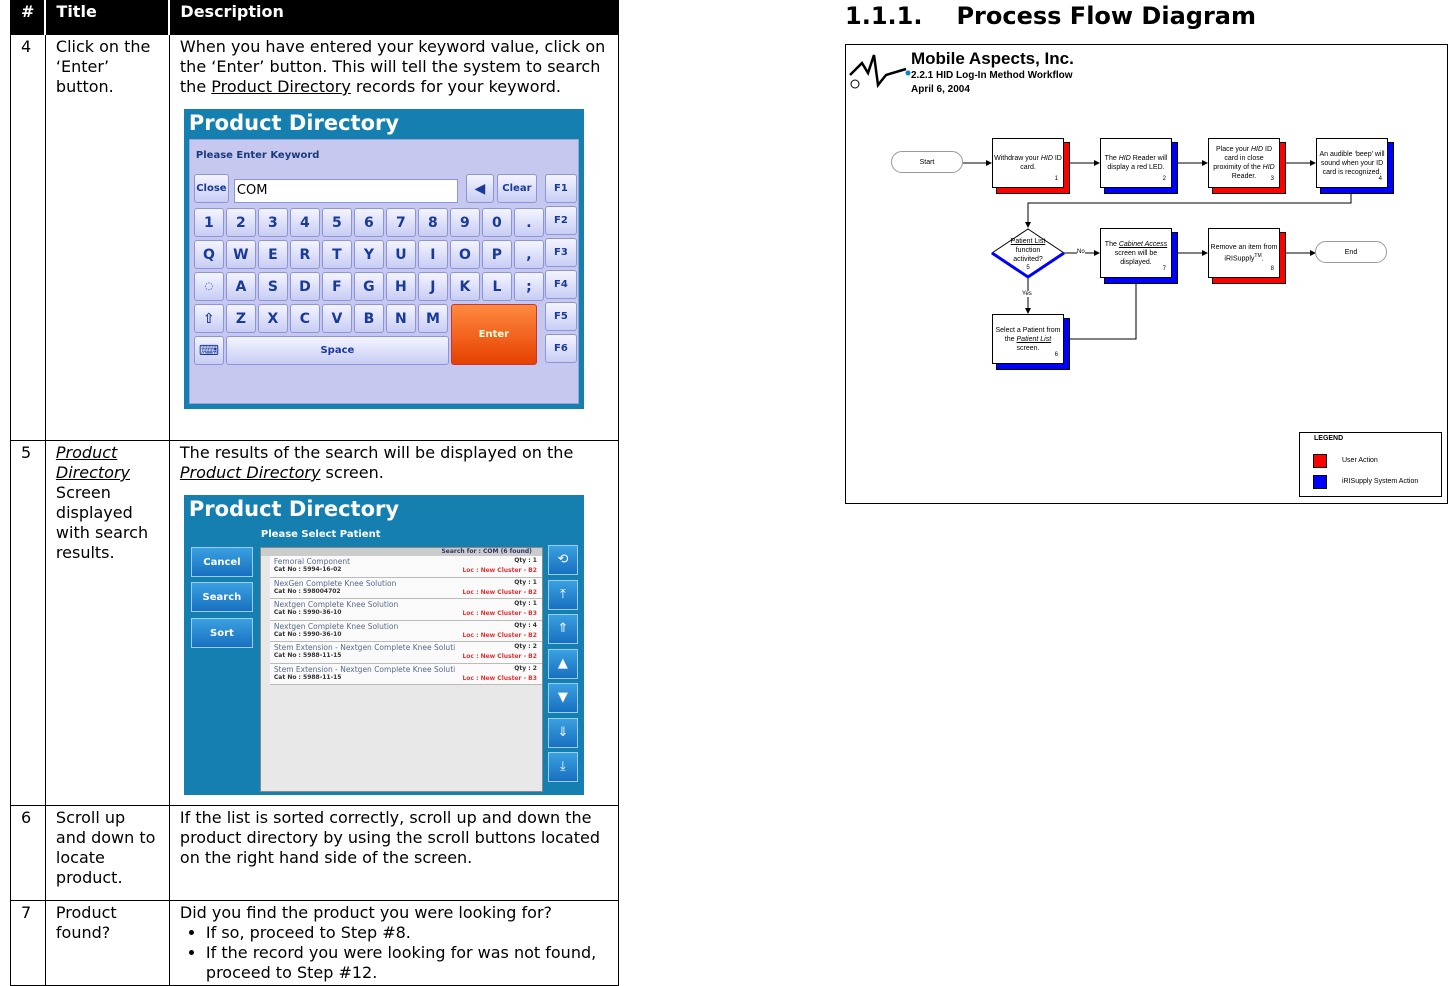  What do you see at coordinates (336, 286) in the screenshot?
I see `key-F: F` at bounding box center [336, 286].